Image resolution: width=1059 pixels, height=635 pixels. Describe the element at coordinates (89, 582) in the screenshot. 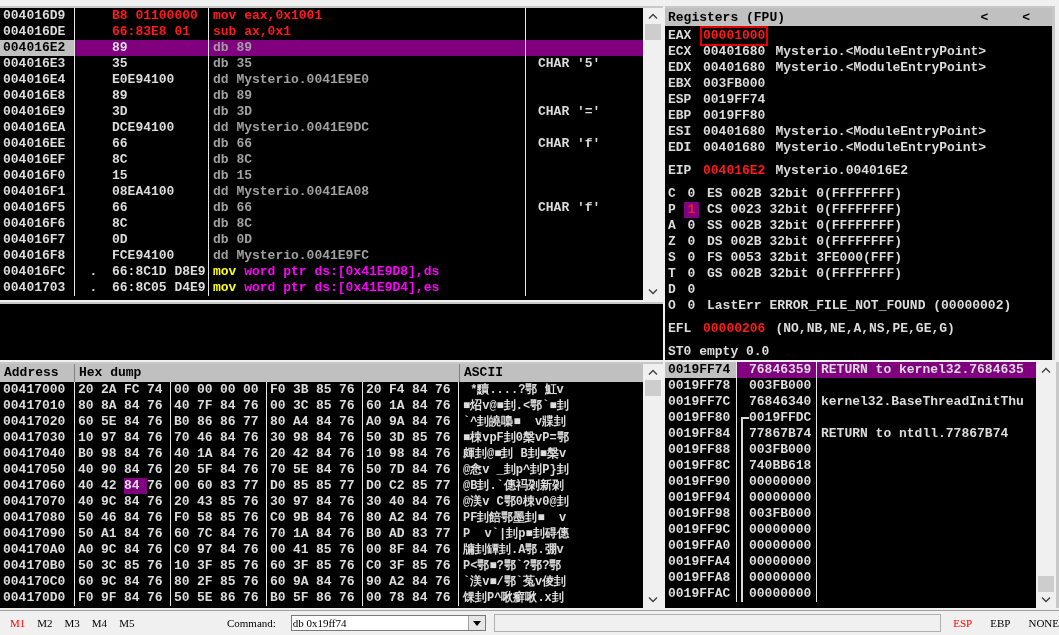

I see `hex-byte: 60` at that location.